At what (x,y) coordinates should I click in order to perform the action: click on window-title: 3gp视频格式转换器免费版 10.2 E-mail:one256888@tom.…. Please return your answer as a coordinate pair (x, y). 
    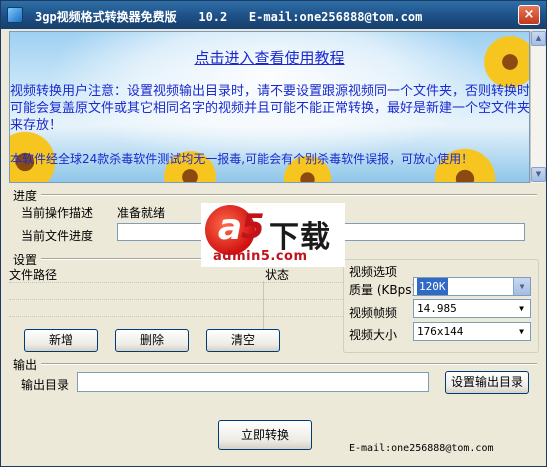
    Looking at the image, I should click on (229, 17).